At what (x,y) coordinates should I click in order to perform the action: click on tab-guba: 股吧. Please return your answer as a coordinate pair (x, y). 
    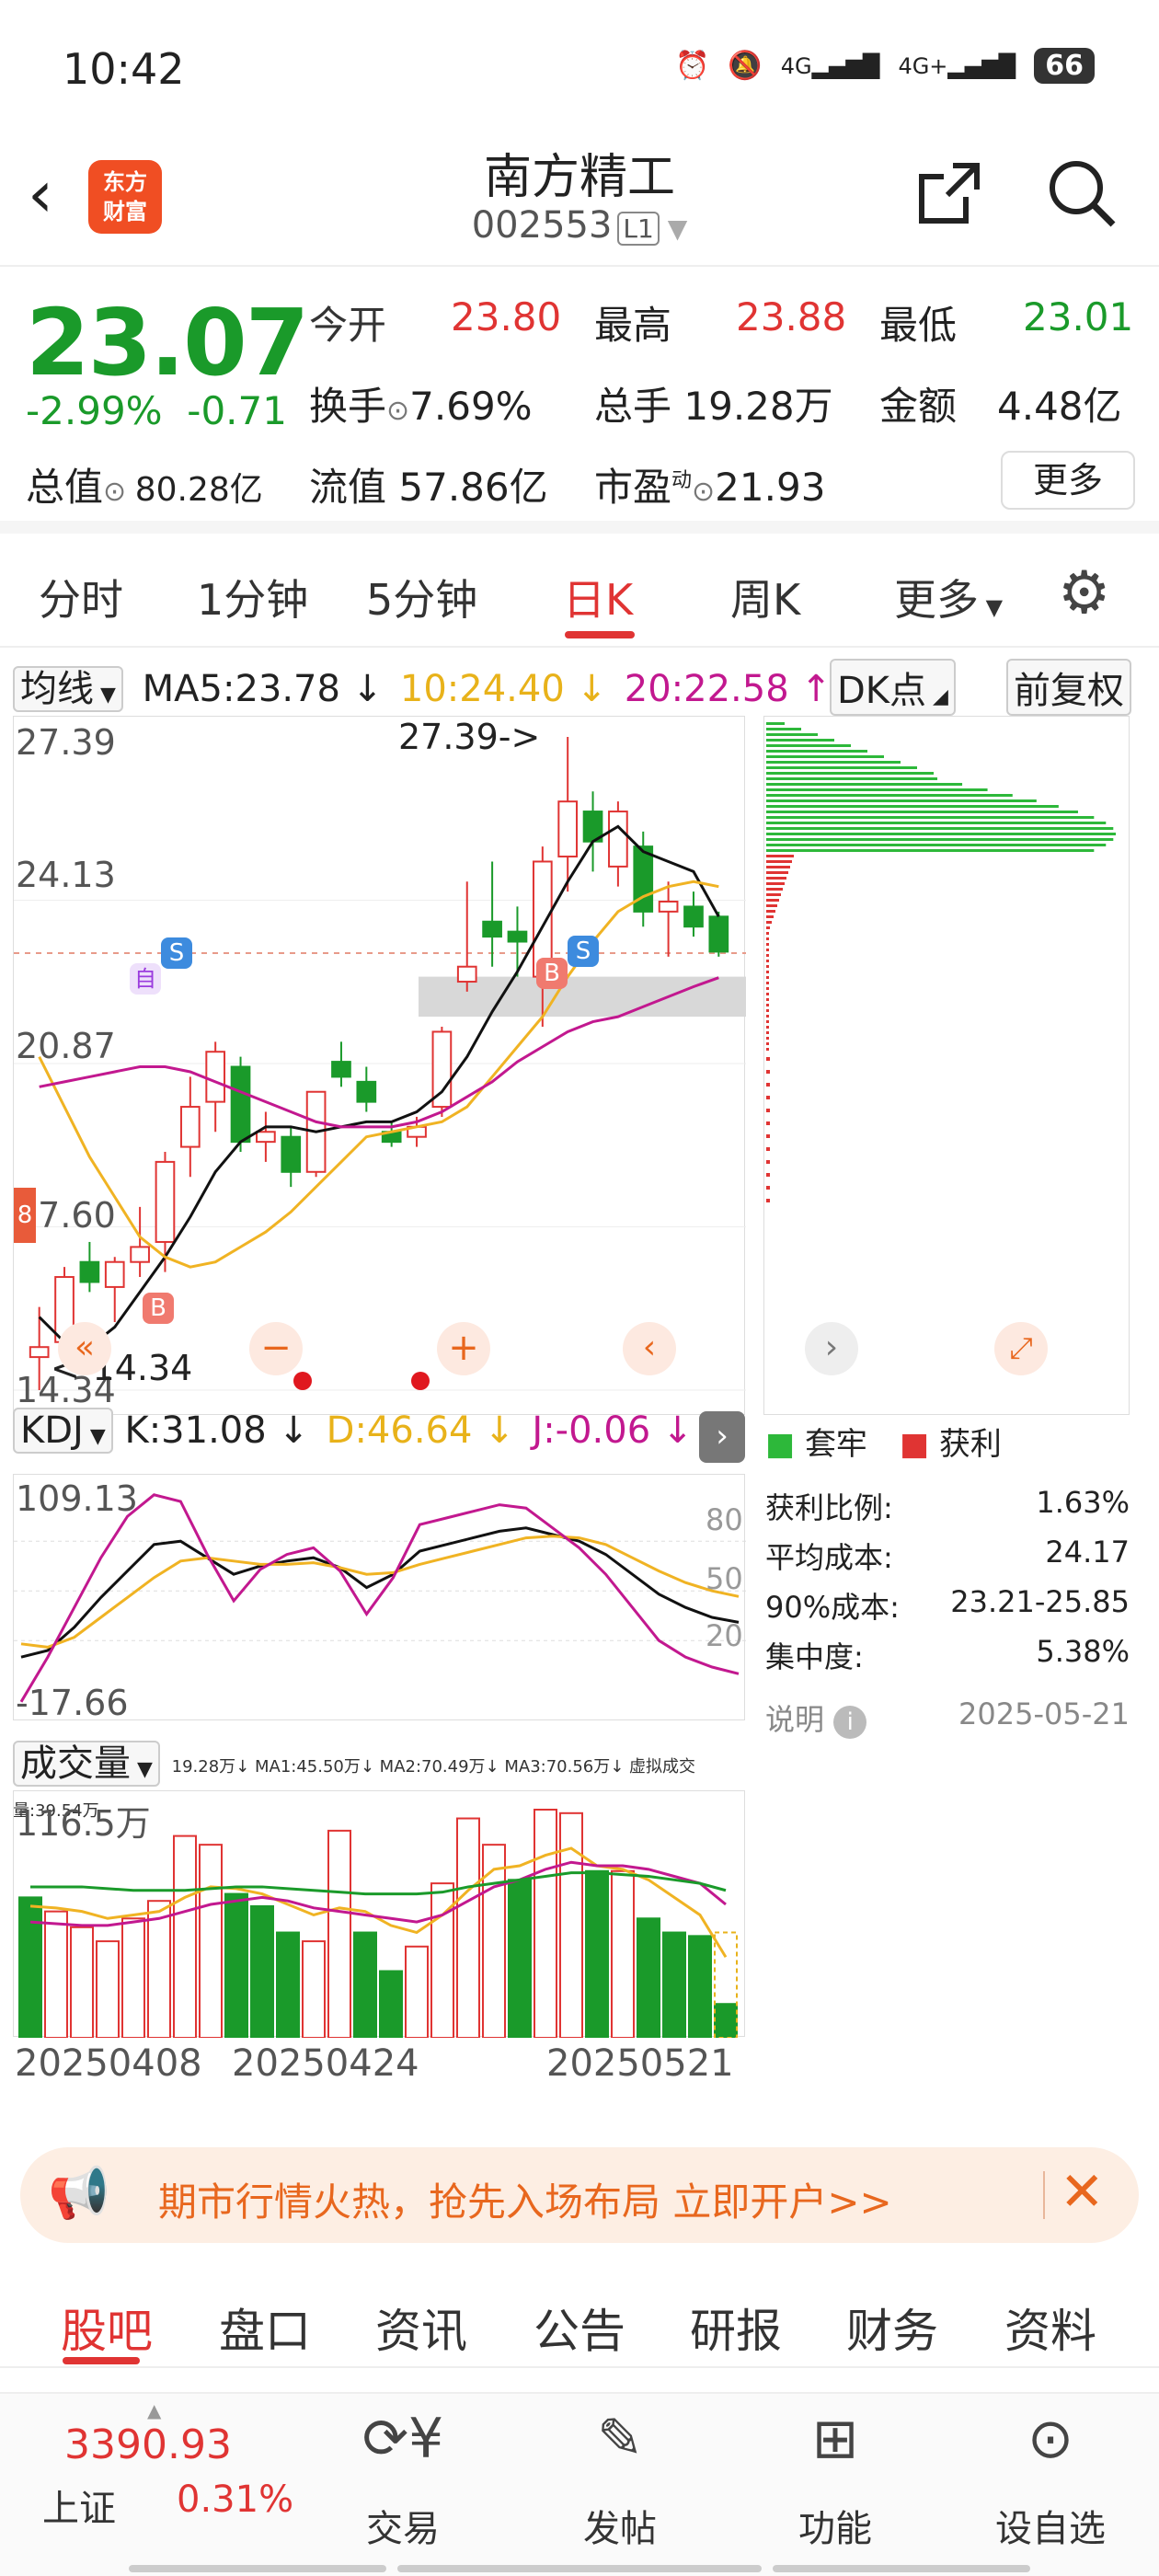
    Looking at the image, I should click on (107, 2327).